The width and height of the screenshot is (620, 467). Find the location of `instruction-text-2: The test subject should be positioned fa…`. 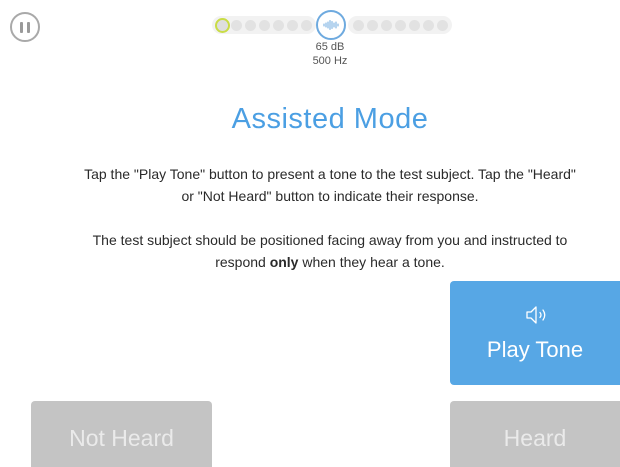

instruction-text-2: The test subject should be positioned fa… is located at coordinates (330, 251).